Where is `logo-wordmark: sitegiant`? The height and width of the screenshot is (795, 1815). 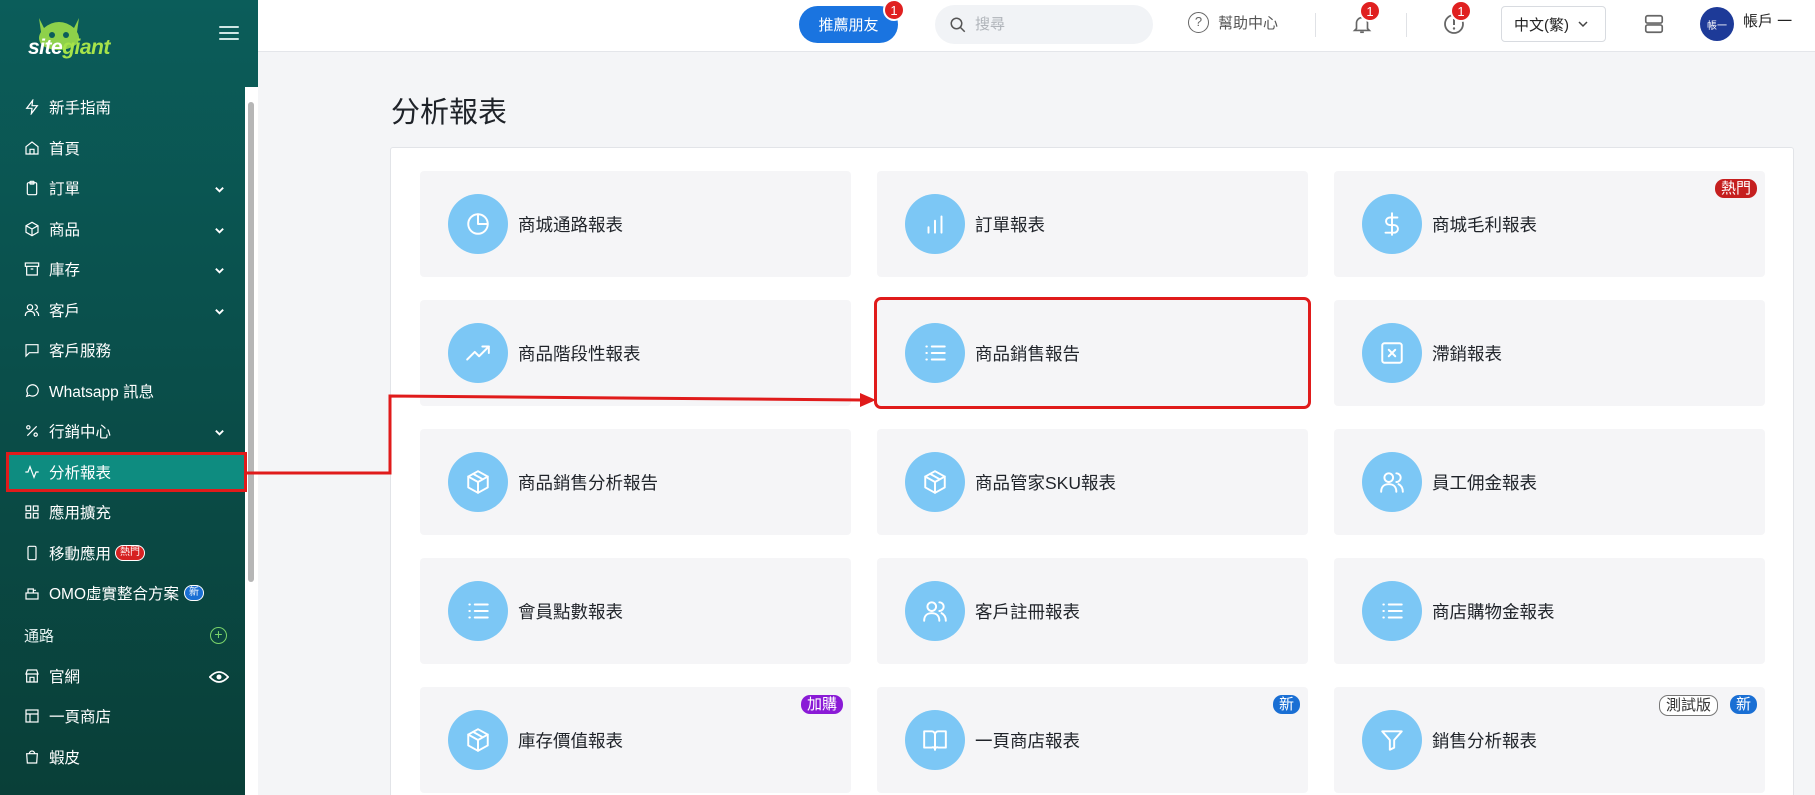
logo-wordmark: sitegiant is located at coordinates (69, 47).